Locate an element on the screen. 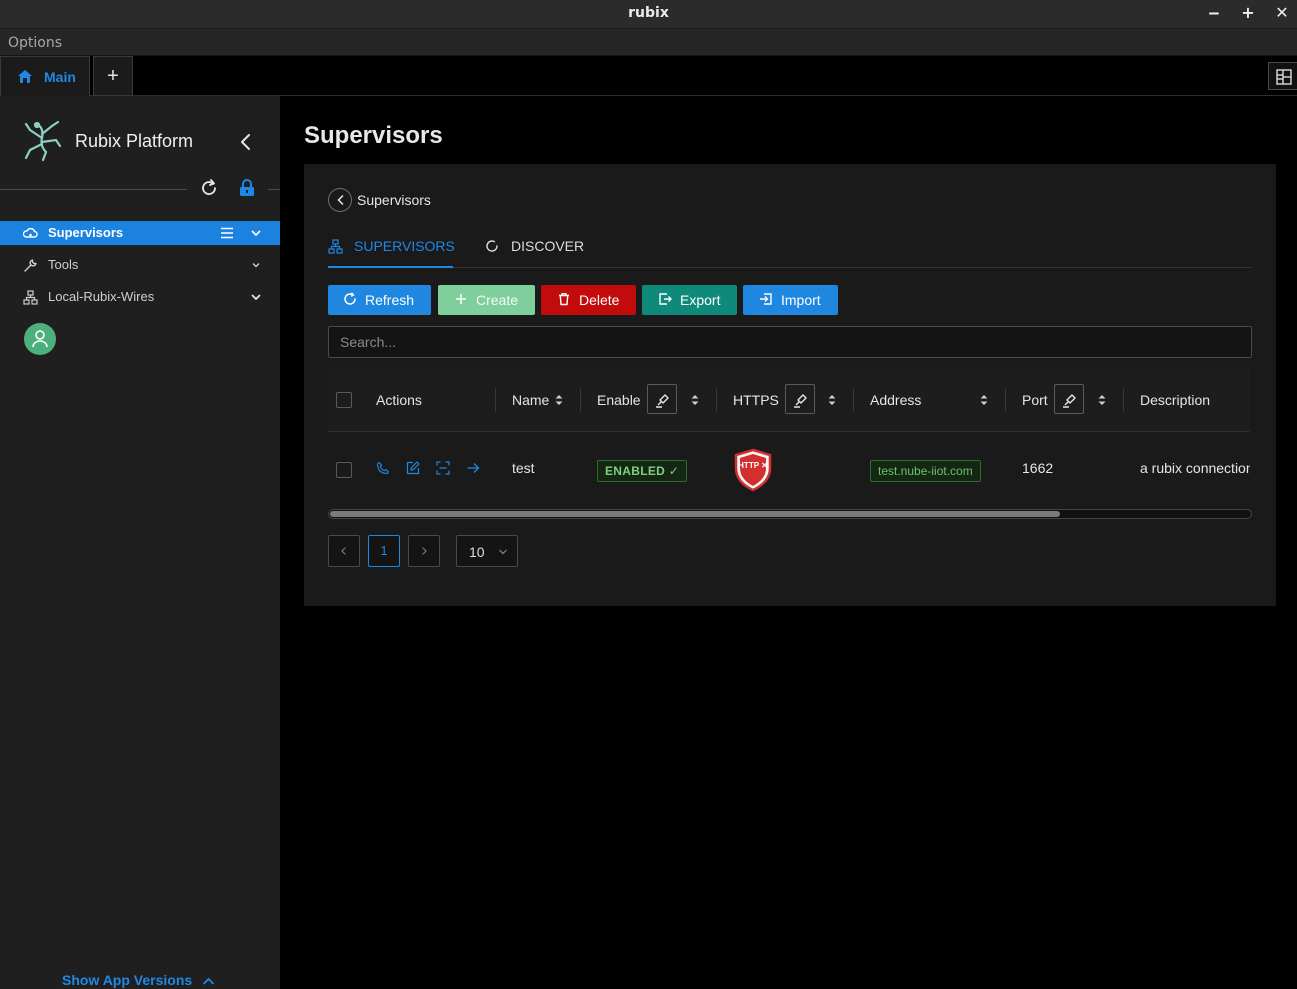 The width and height of the screenshot is (1297, 989). prev-page-button is located at coordinates (344, 551).